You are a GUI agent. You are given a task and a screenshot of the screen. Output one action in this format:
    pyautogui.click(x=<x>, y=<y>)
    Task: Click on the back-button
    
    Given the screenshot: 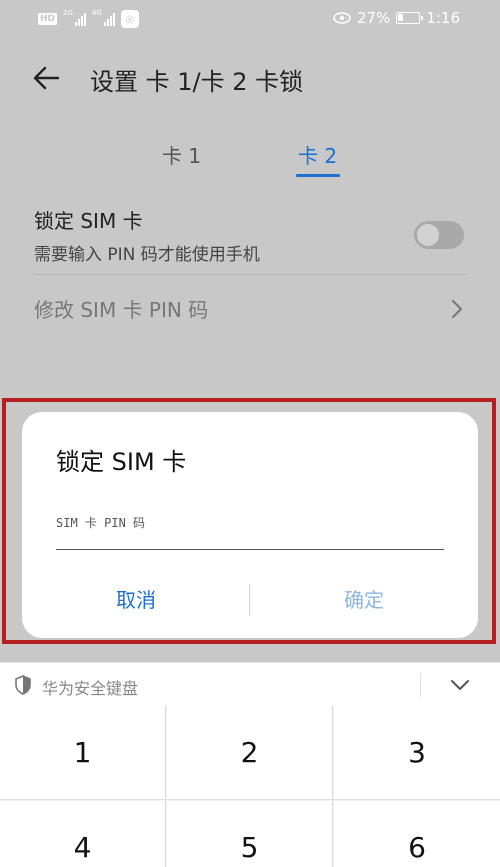 What is the action you would take?
    pyautogui.click(x=48, y=78)
    